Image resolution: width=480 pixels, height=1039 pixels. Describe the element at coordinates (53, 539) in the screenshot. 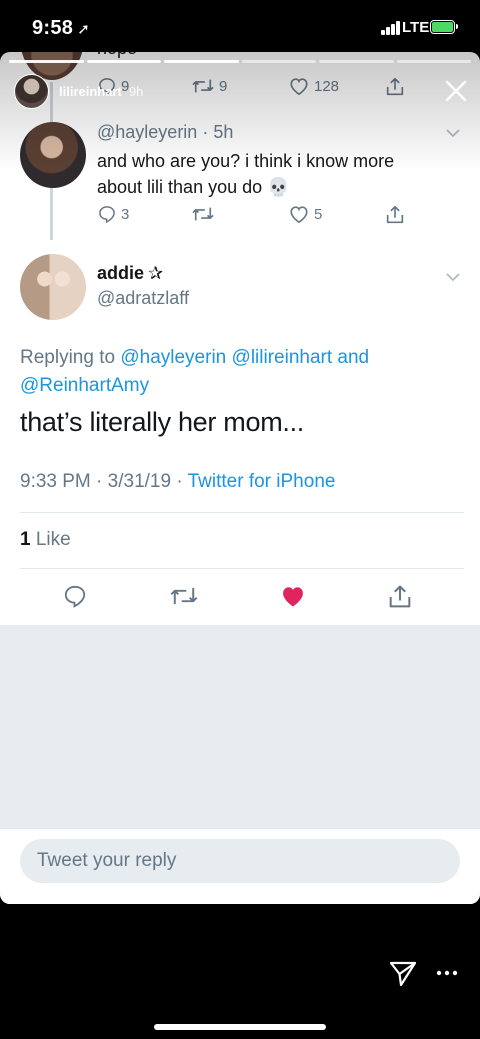

I see `like-label: Like` at that location.